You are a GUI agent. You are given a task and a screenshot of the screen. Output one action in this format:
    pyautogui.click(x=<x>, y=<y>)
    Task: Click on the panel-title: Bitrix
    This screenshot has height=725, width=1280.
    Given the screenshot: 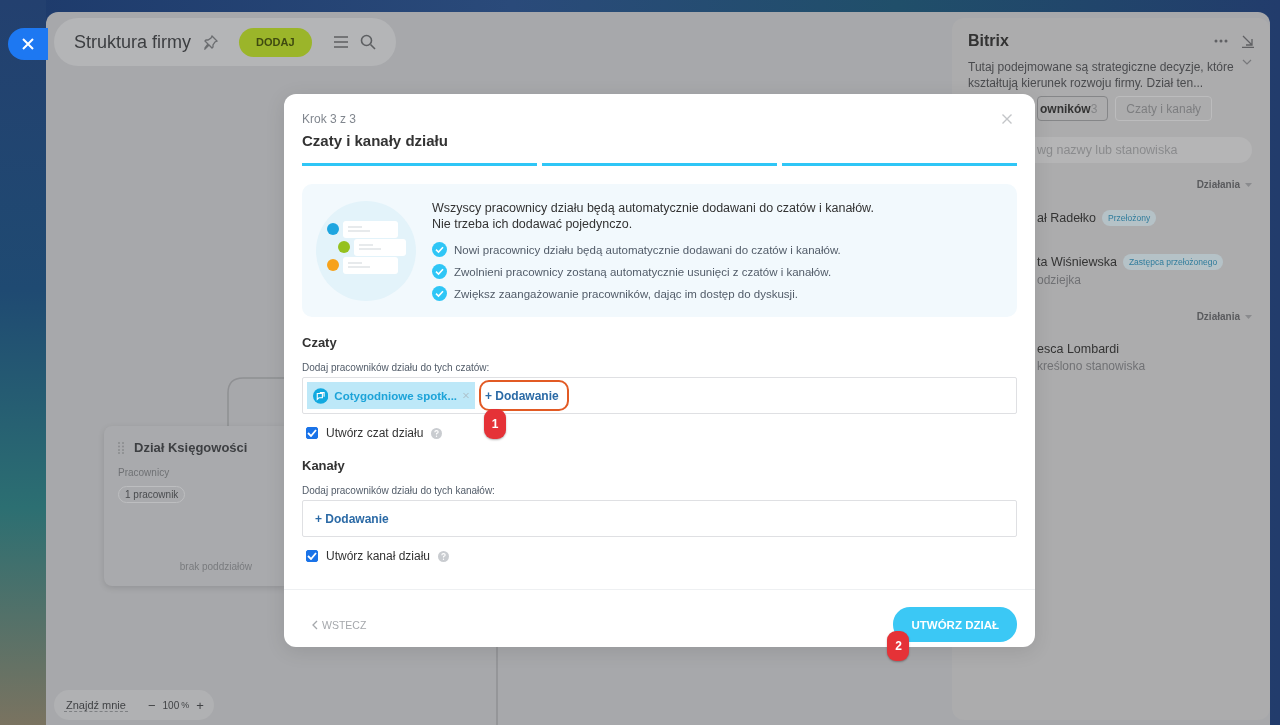 What is the action you would take?
    pyautogui.click(x=989, y=41)
    